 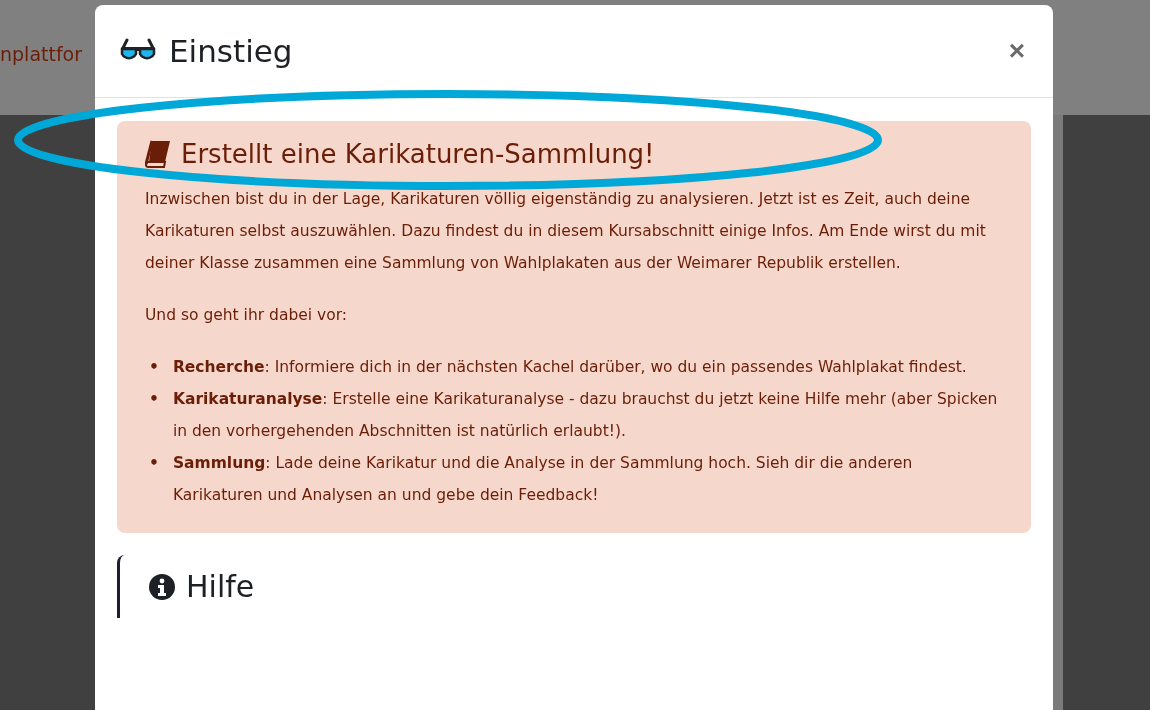 What do you see at coordinates (162, 586) in the screenshot?
I see `info-icon` at bounding box center [162, 586].